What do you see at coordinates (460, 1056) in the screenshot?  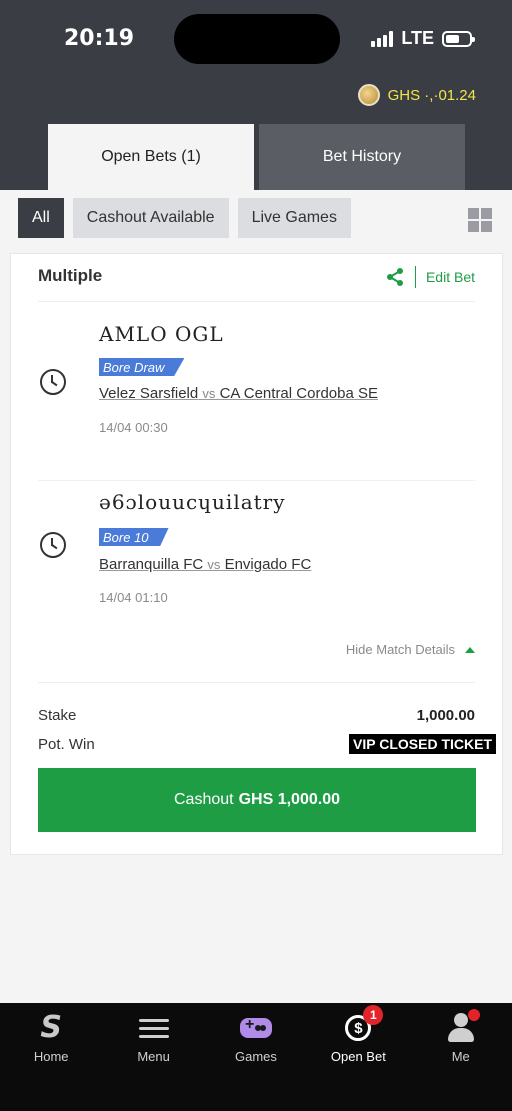 I see `nav-me-label: Me` at bounding box center [460, 1056].